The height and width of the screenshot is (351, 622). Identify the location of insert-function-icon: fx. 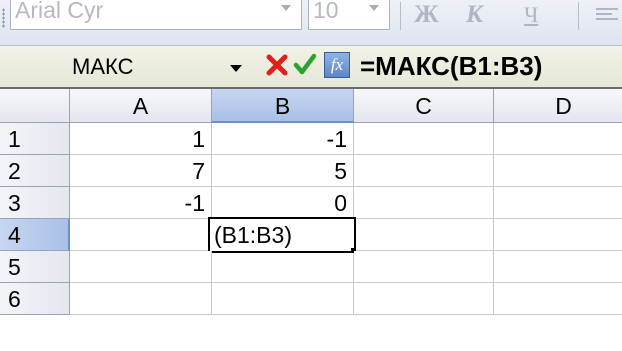
(337, 65).